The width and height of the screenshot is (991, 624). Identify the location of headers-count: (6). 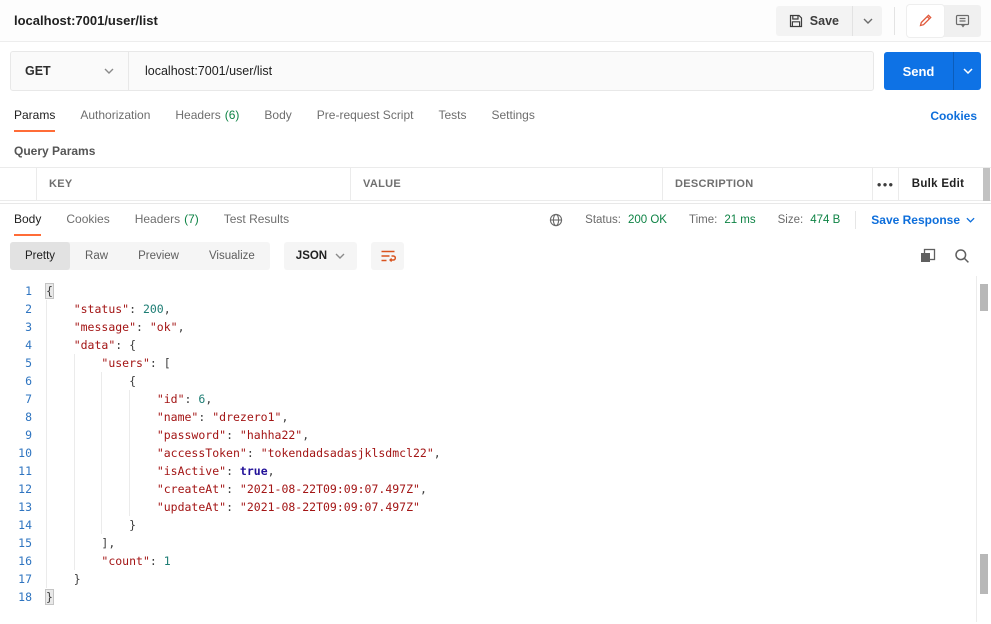
(232, 115).